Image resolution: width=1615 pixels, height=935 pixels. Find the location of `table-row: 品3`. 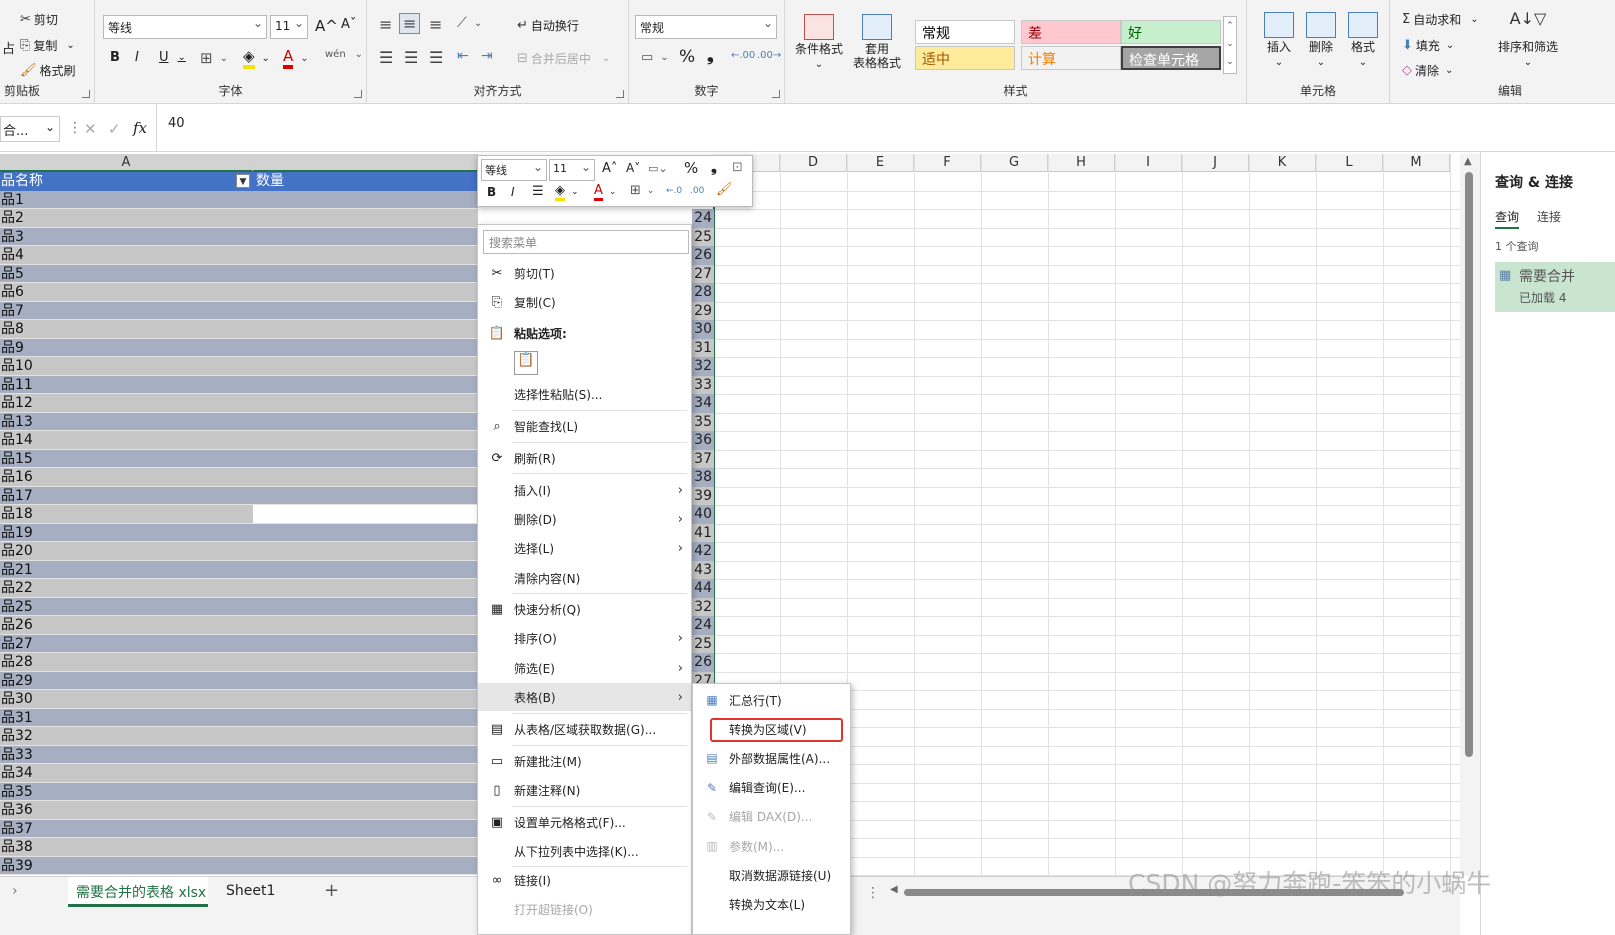

table-row: 品3 is located at coordinates (239, 236).